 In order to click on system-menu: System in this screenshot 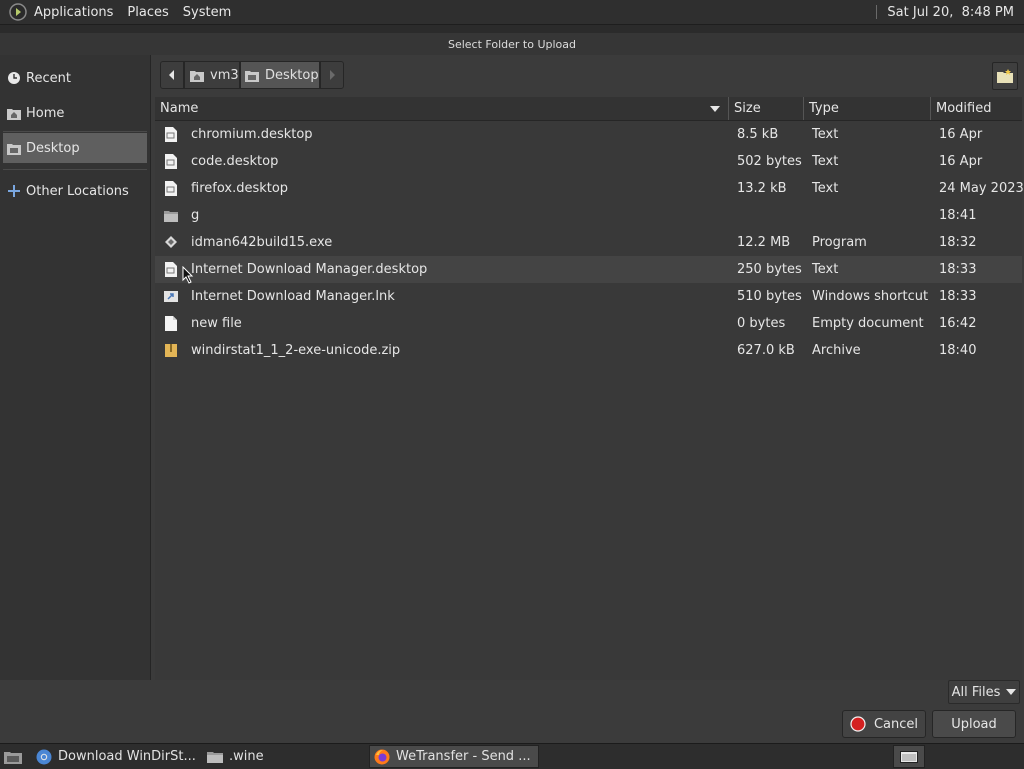, I will do `click(207, 12)`.